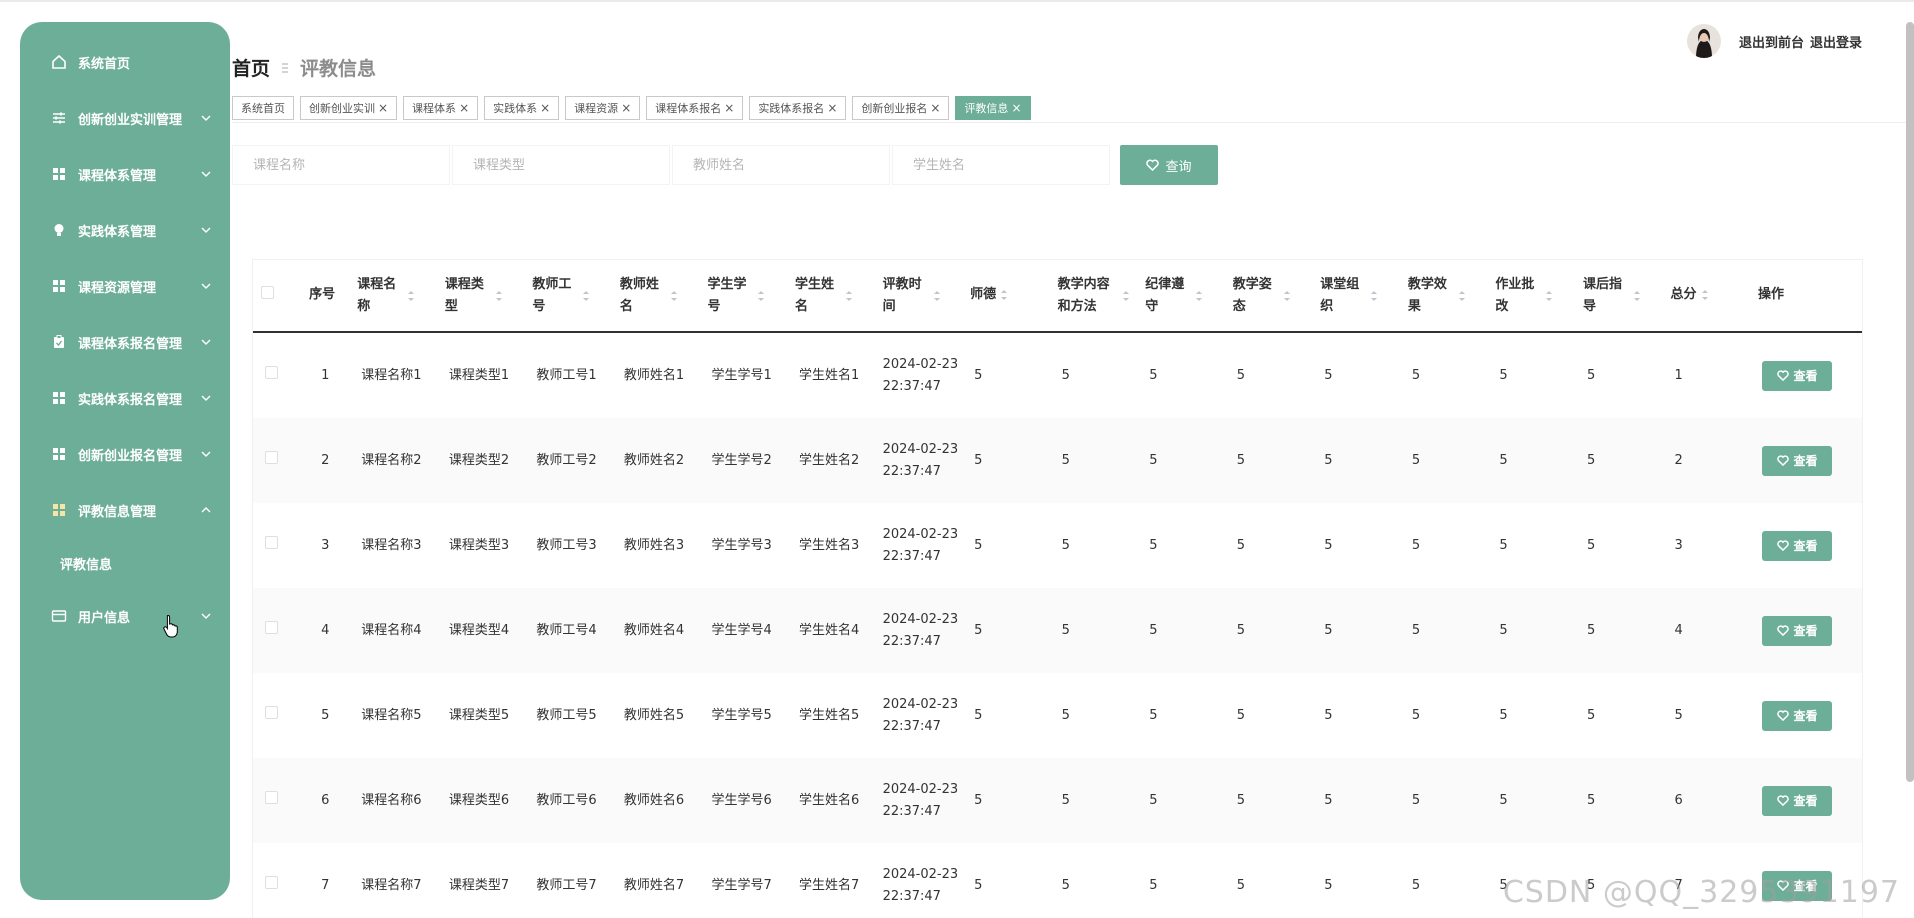  I want to click on column-header-total: 总分, so click(1706, 296).